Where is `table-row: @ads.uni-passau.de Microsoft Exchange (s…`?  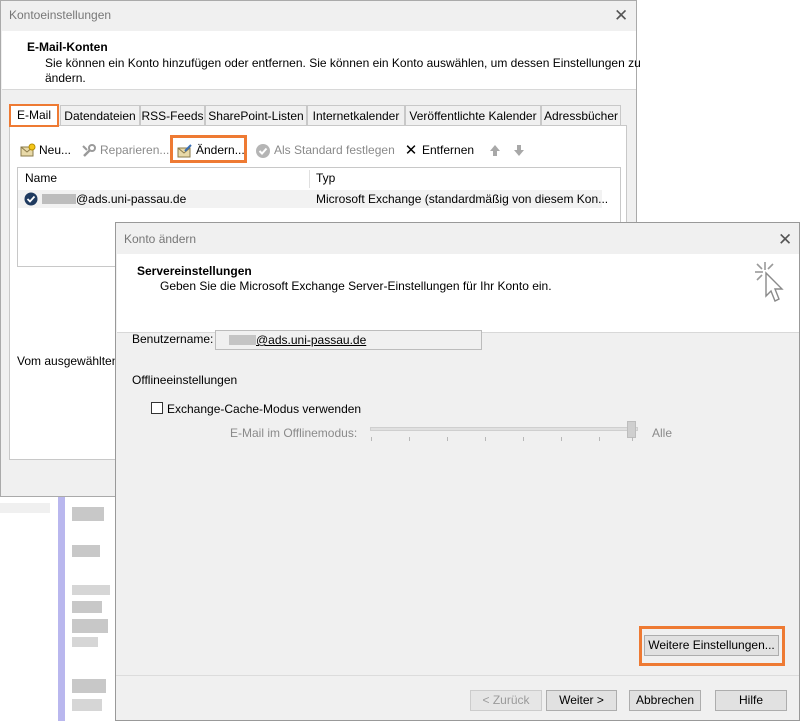
table-row: @ads.uni-passau.de Microsoft Exchange (s… is located at coordinates (313, 199).